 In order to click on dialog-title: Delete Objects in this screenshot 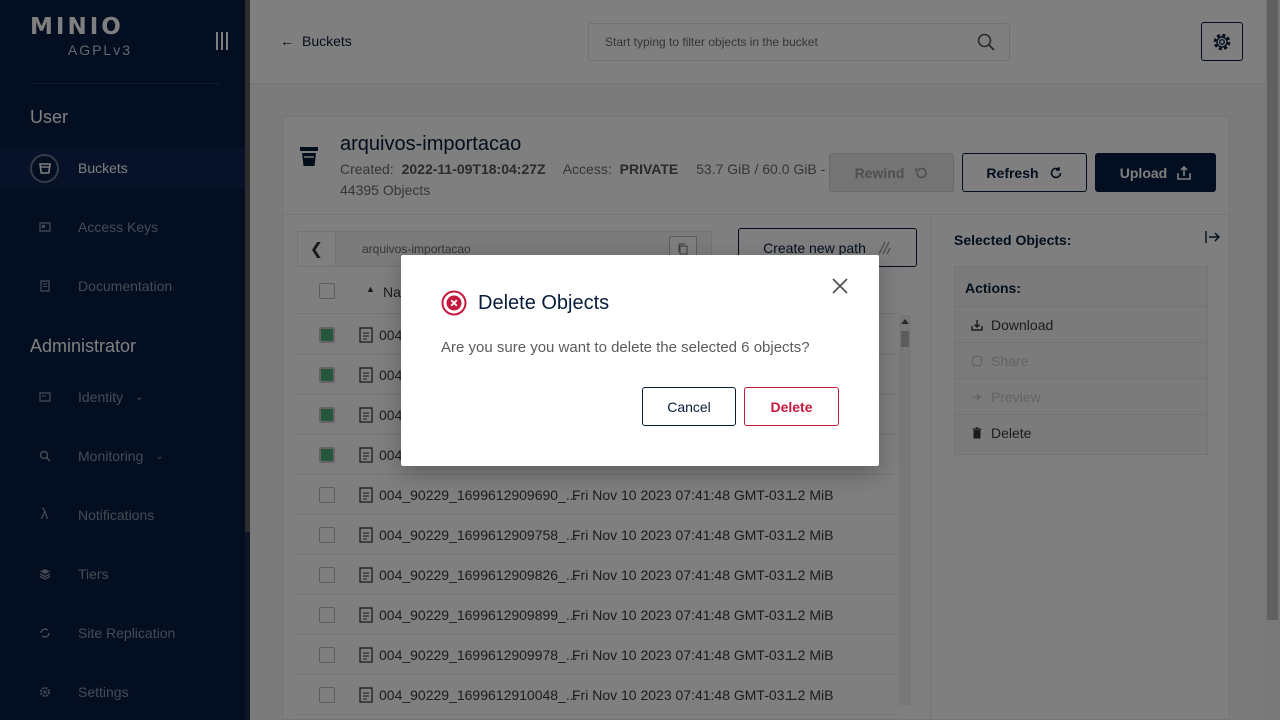, I will do `click(544, 303)`.